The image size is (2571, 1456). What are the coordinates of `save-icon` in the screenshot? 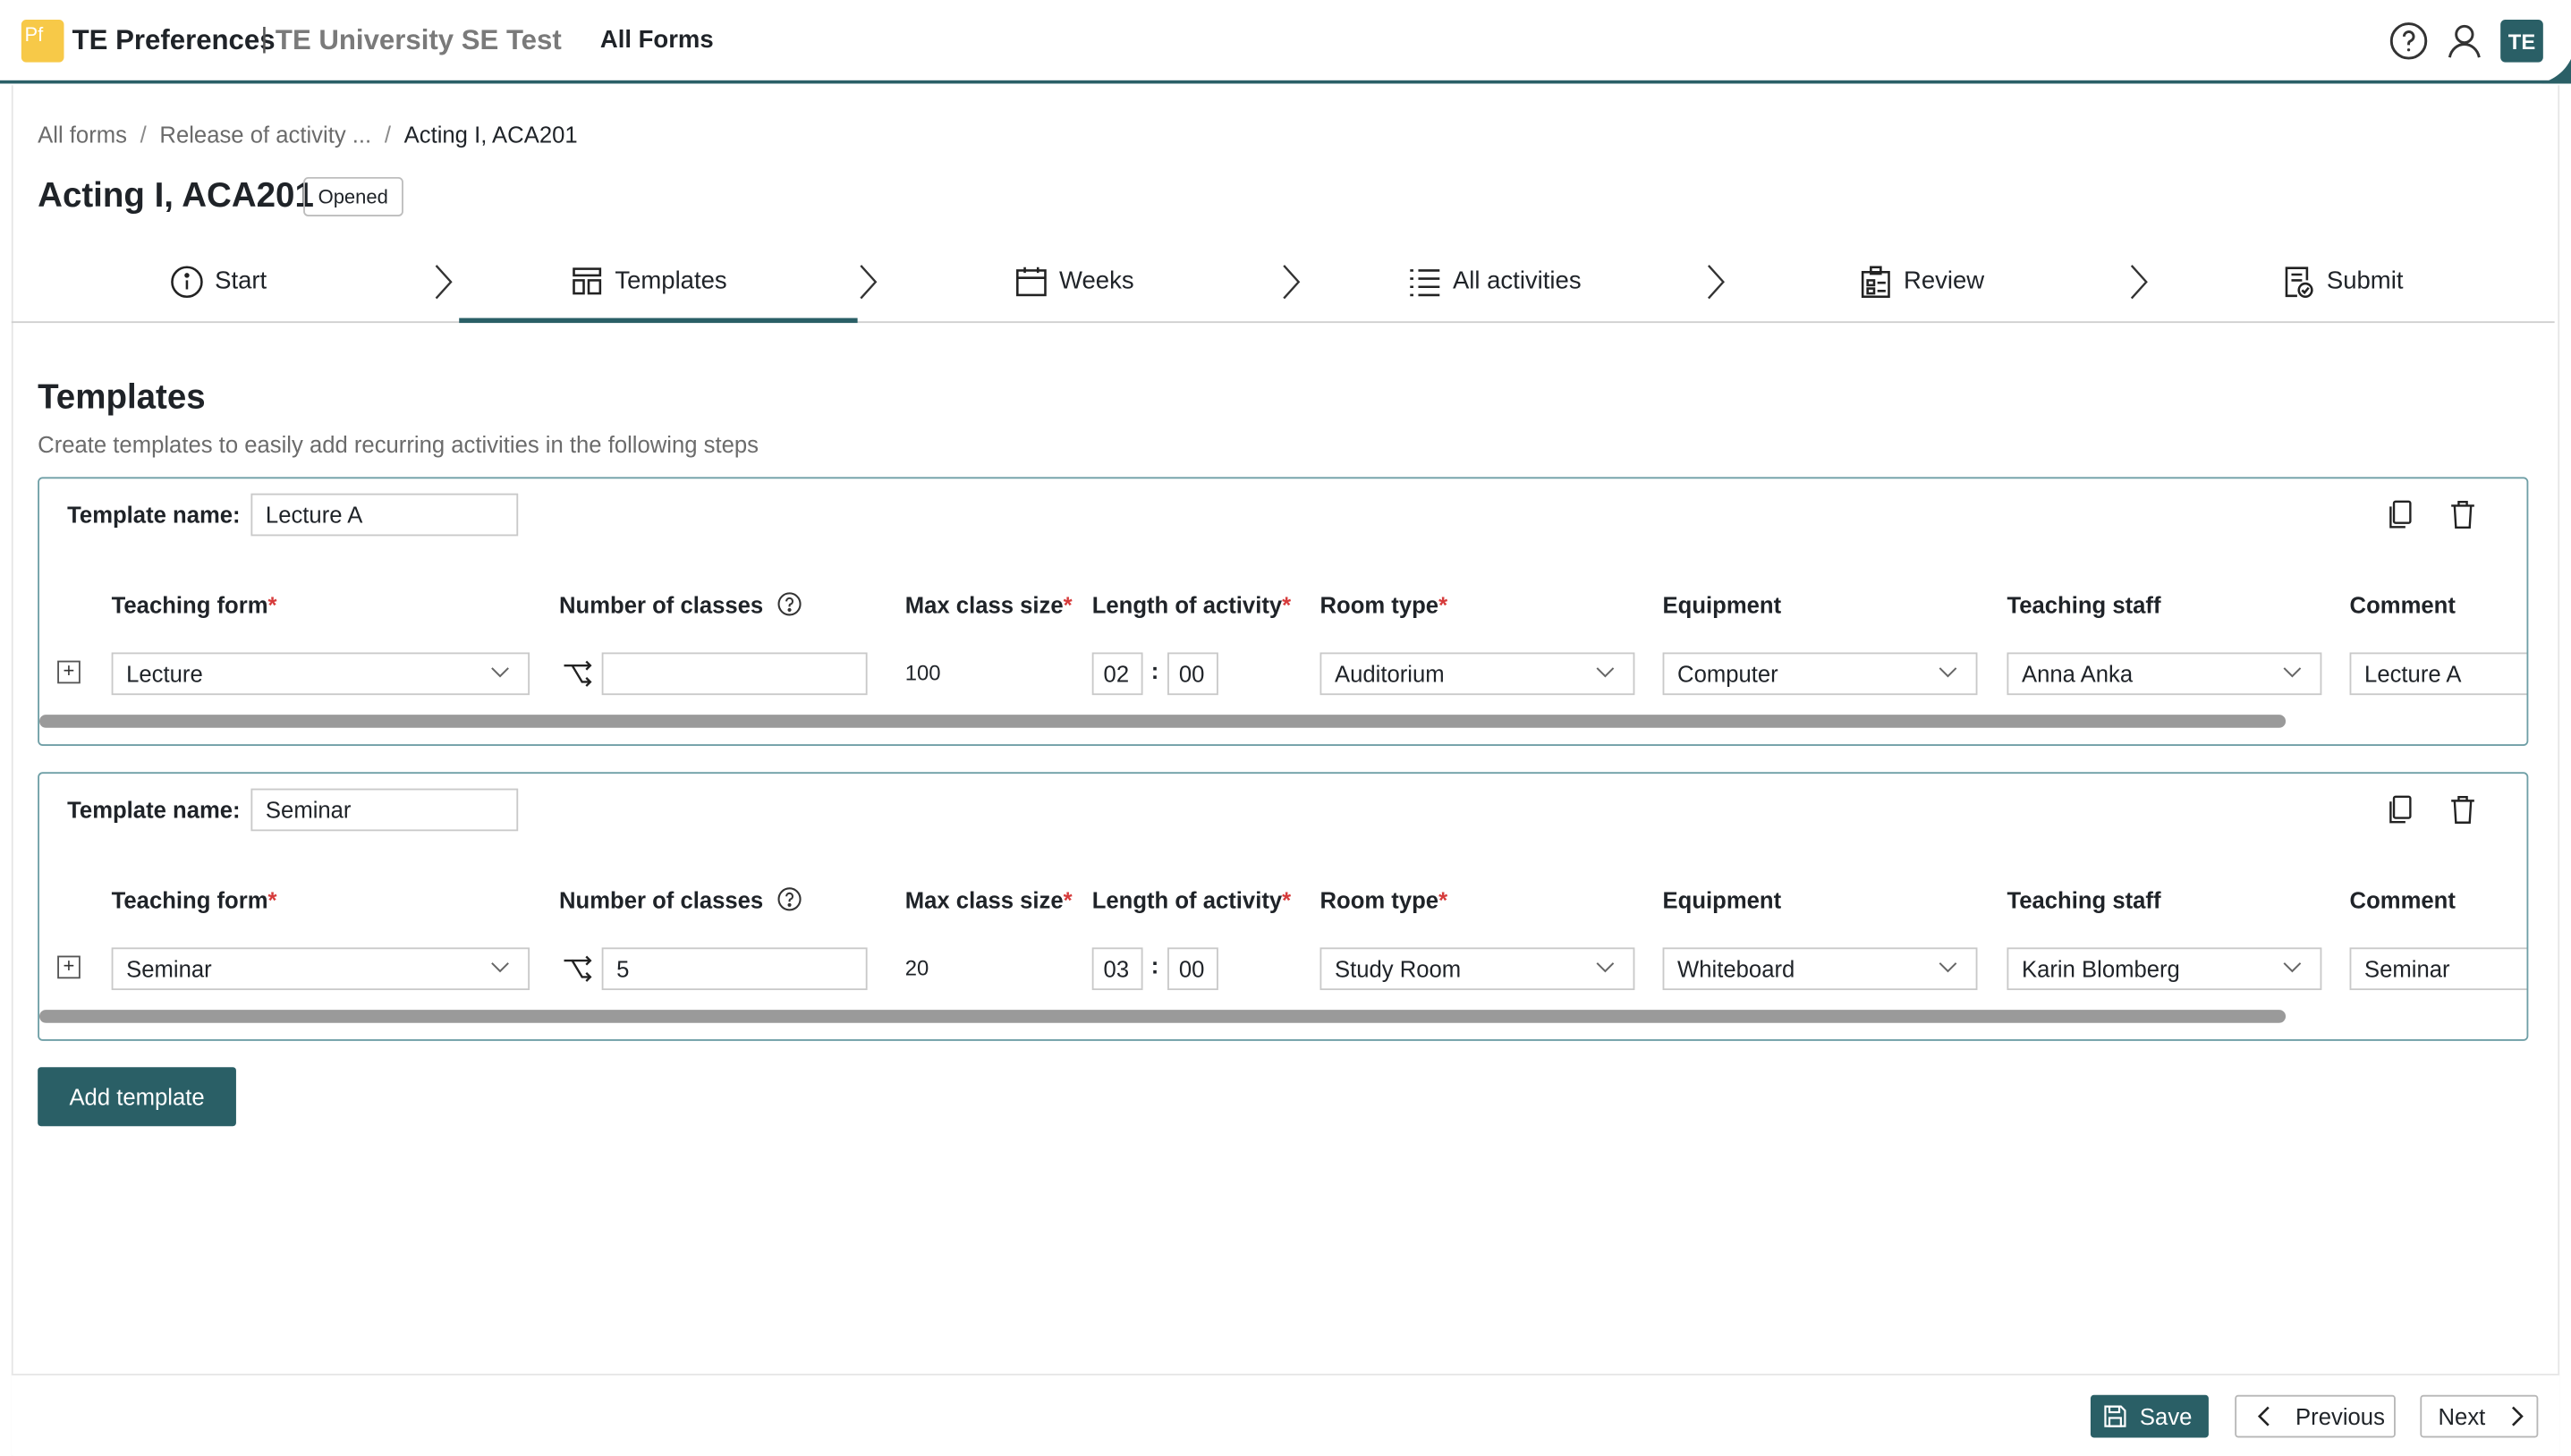 It's located at (2115, 1416).